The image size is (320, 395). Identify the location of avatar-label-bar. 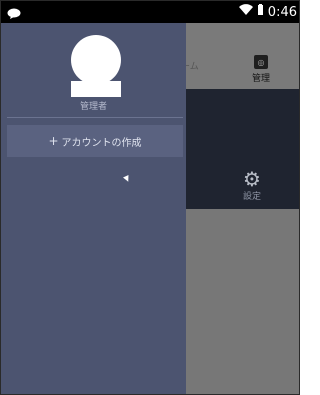
(96, 89).